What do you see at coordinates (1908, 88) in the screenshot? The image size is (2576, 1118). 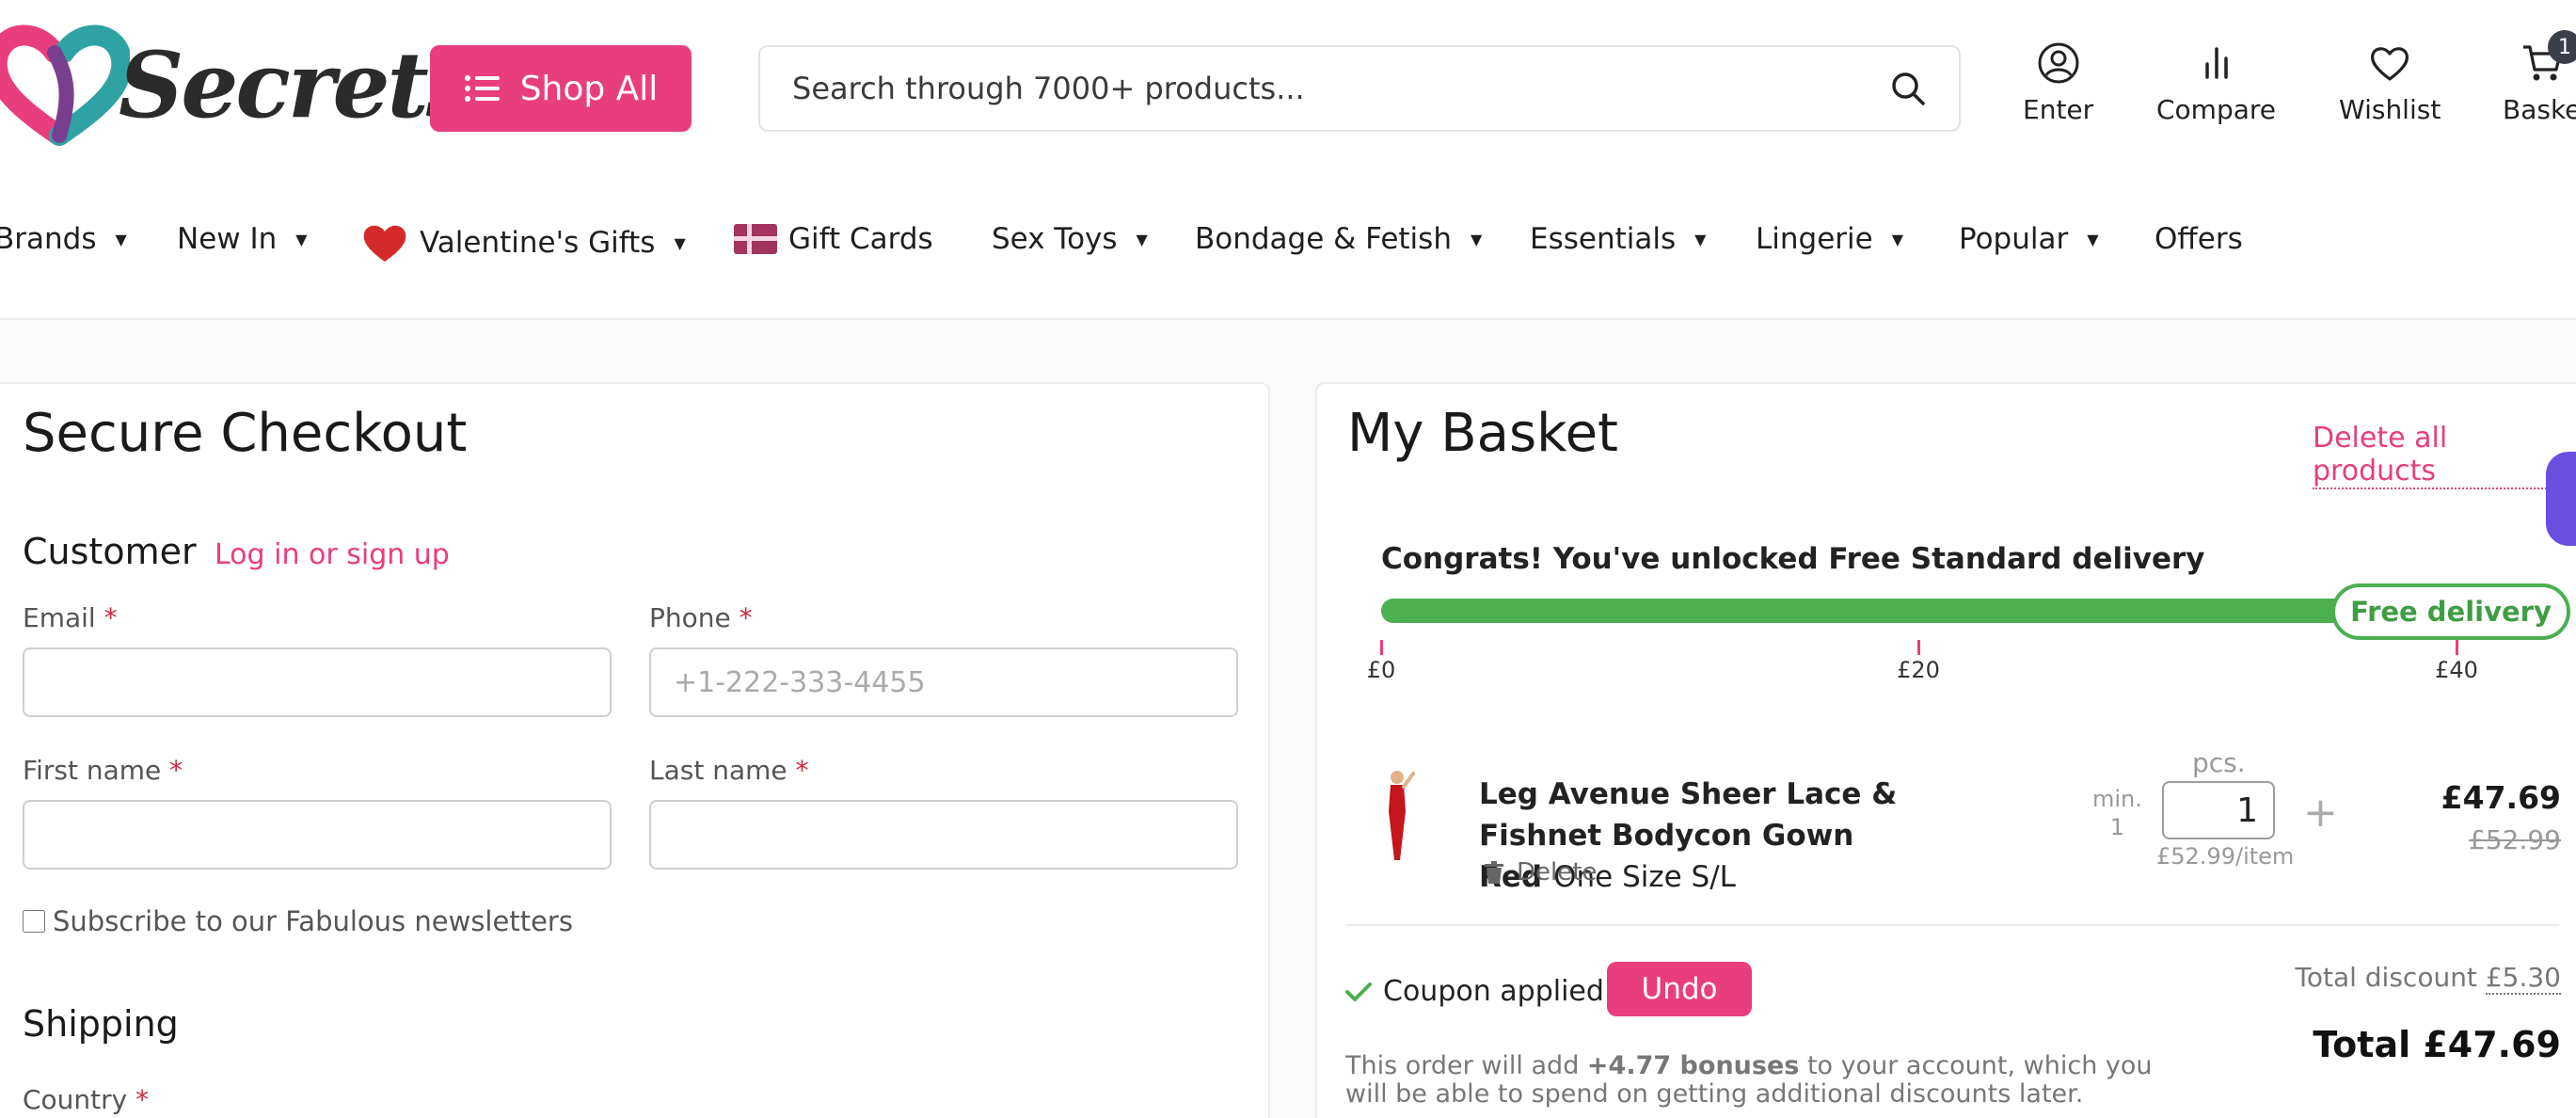 I see `search-icon` at bounding box center [1908, 88].